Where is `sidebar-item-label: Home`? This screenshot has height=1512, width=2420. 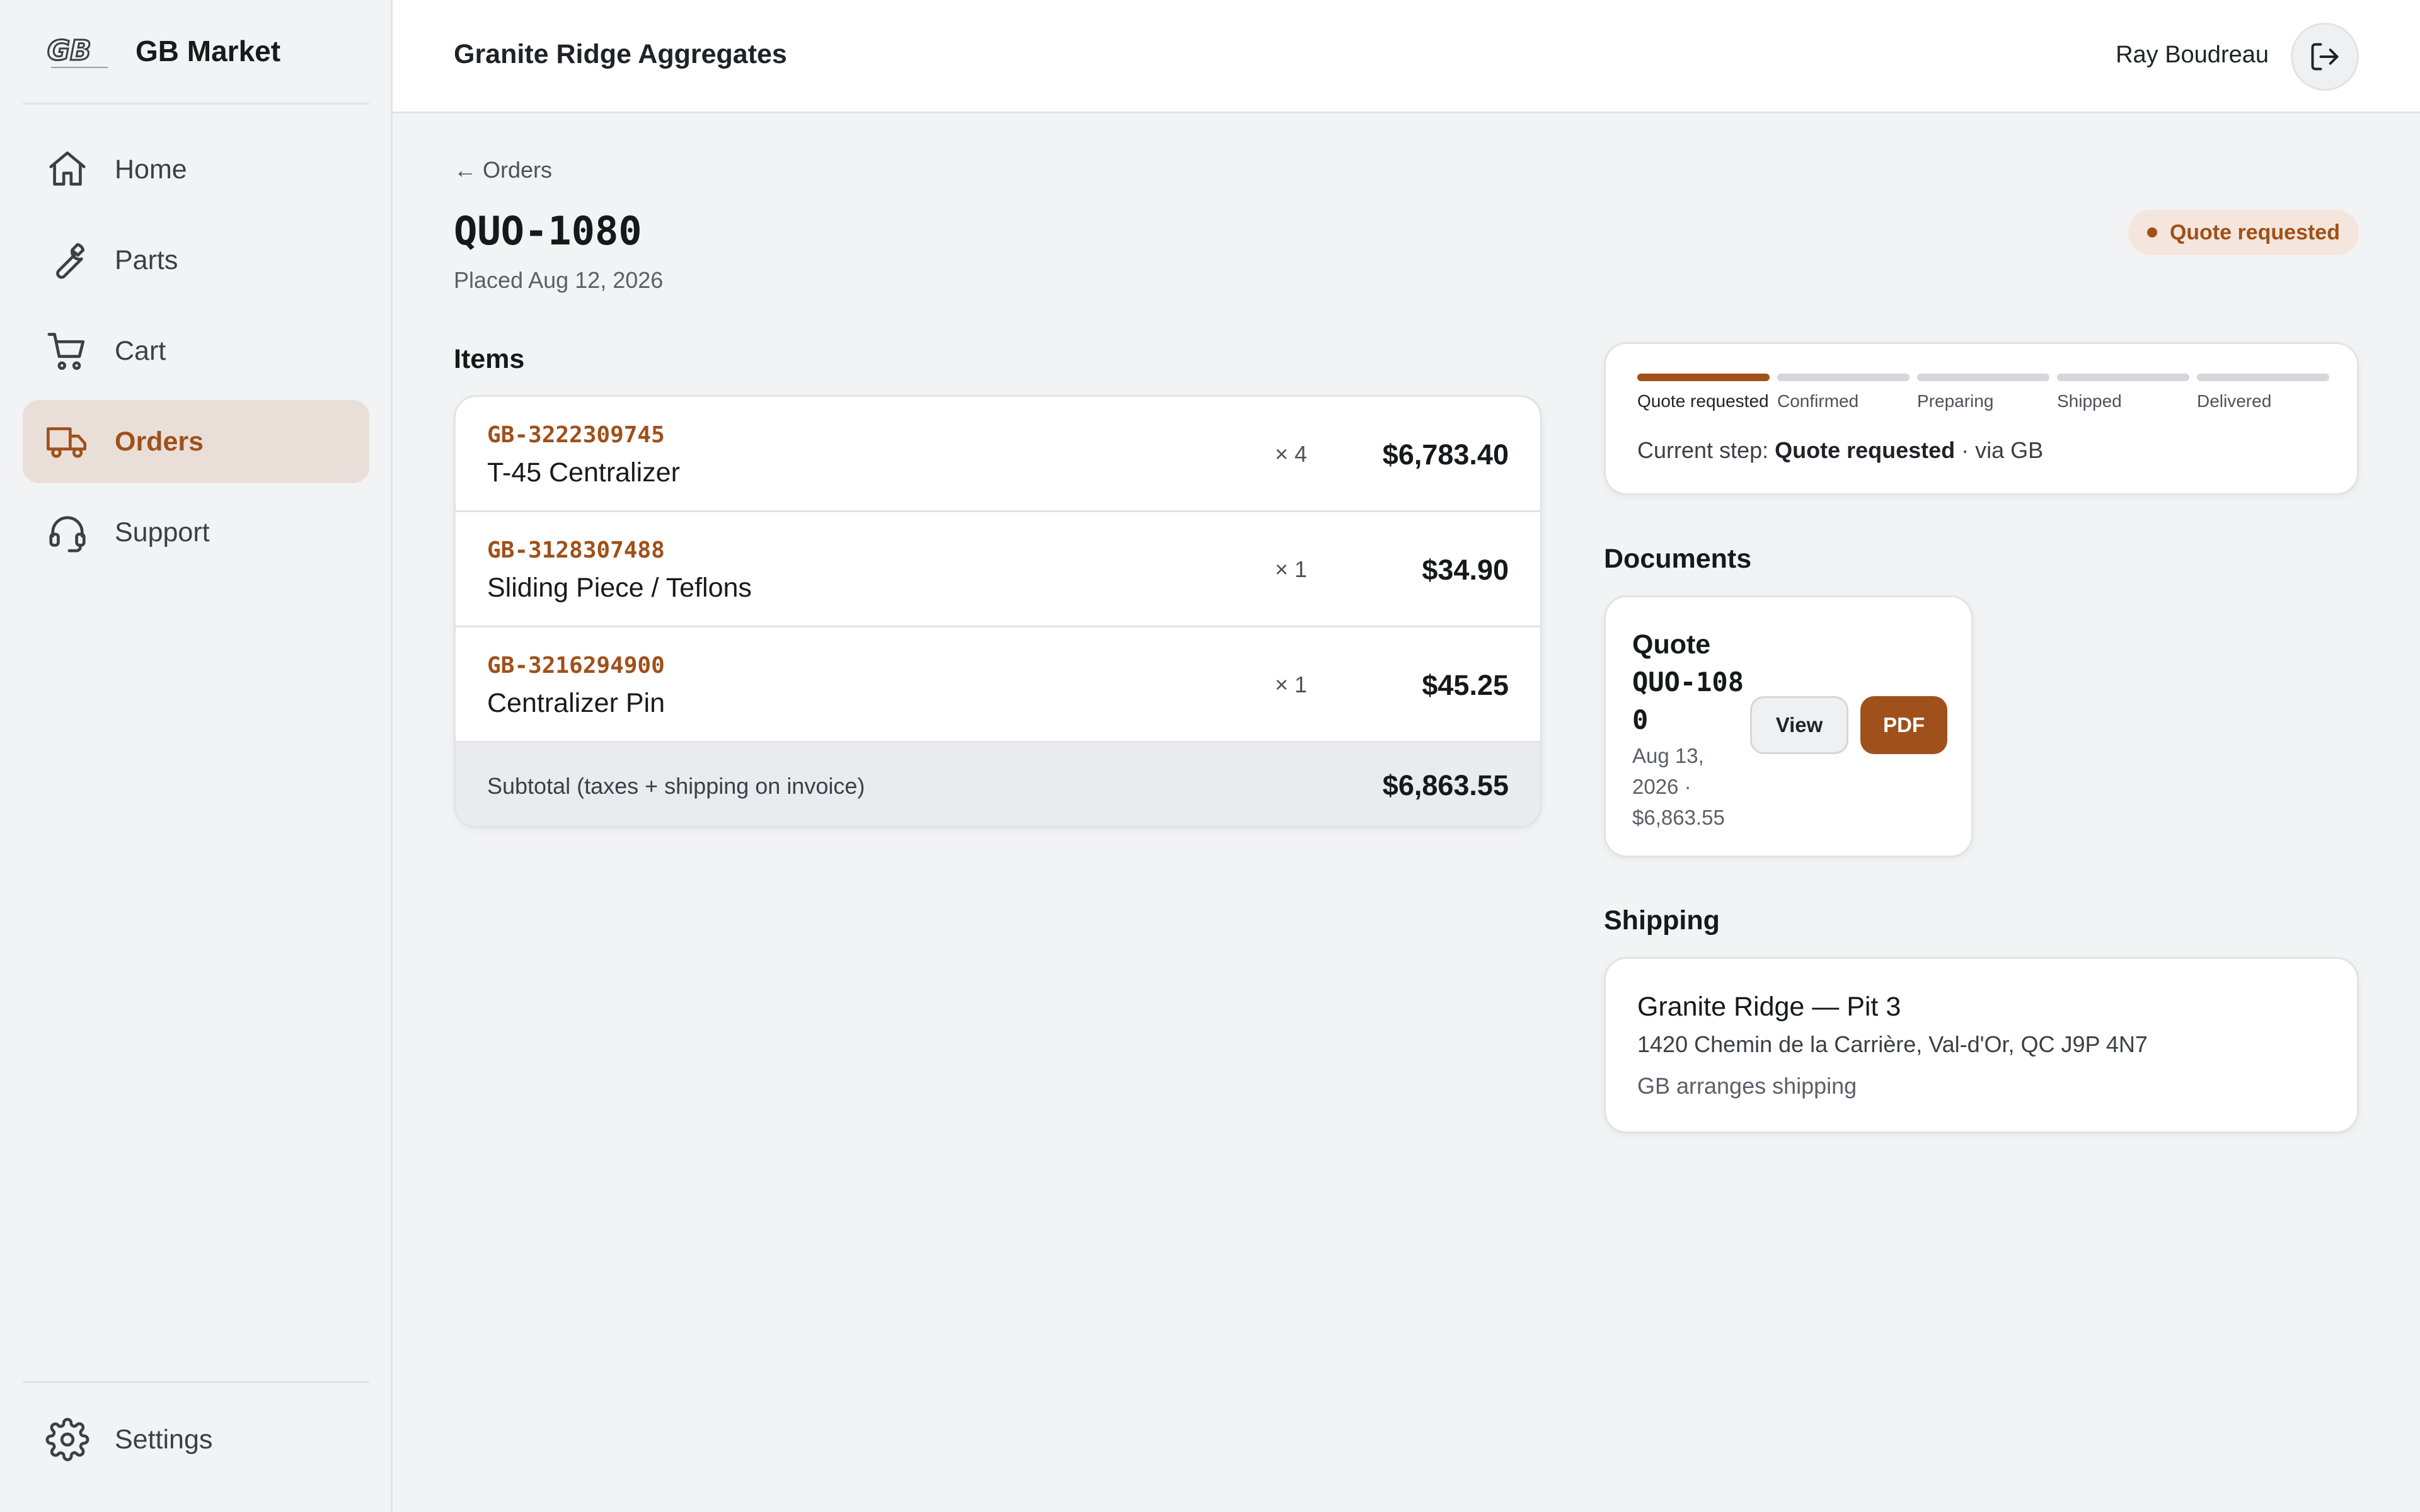
sidebar-item-label: Home is located at coordinates (151, 169).